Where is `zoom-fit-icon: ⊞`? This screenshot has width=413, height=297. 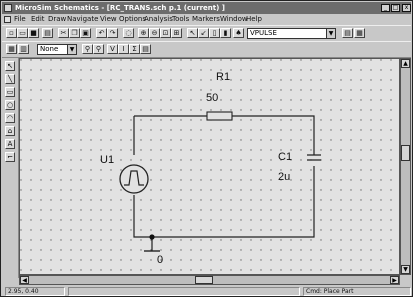
zoom-fit-icon: ⊞ is located at coordinates (176, 33).